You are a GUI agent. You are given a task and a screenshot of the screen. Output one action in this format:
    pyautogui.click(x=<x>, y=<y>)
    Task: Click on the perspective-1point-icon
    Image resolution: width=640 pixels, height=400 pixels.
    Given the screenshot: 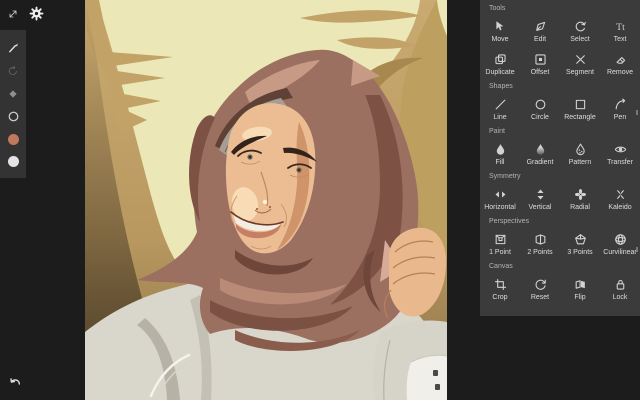 What is the action you would take?
    pyautogui.click(x=500, y=239)
    